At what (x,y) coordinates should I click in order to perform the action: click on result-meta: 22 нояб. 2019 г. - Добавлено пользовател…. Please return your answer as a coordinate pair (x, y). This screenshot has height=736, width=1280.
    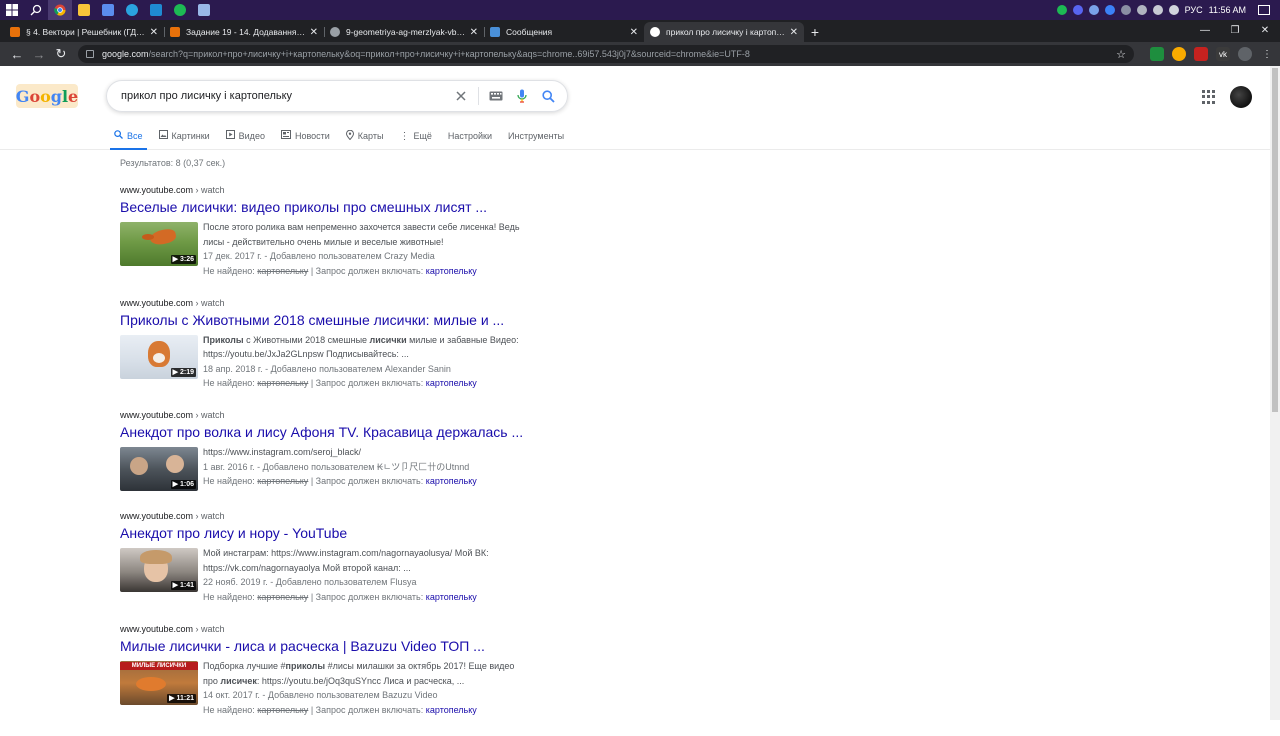
    Looking at the image, I should click on (310, 582).